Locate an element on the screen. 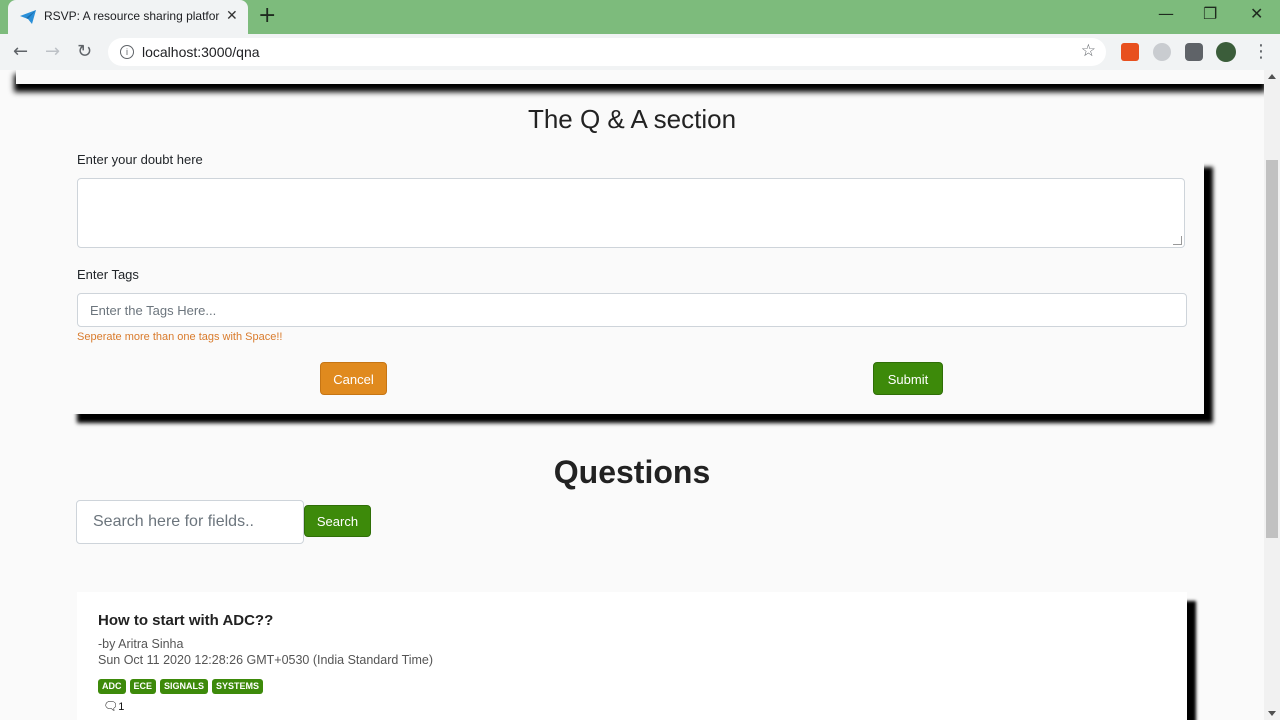 This screenshot has height=720, width=1280. address-bar: i localhost:3000/qna ☆ is located at coordinates (607, 52).